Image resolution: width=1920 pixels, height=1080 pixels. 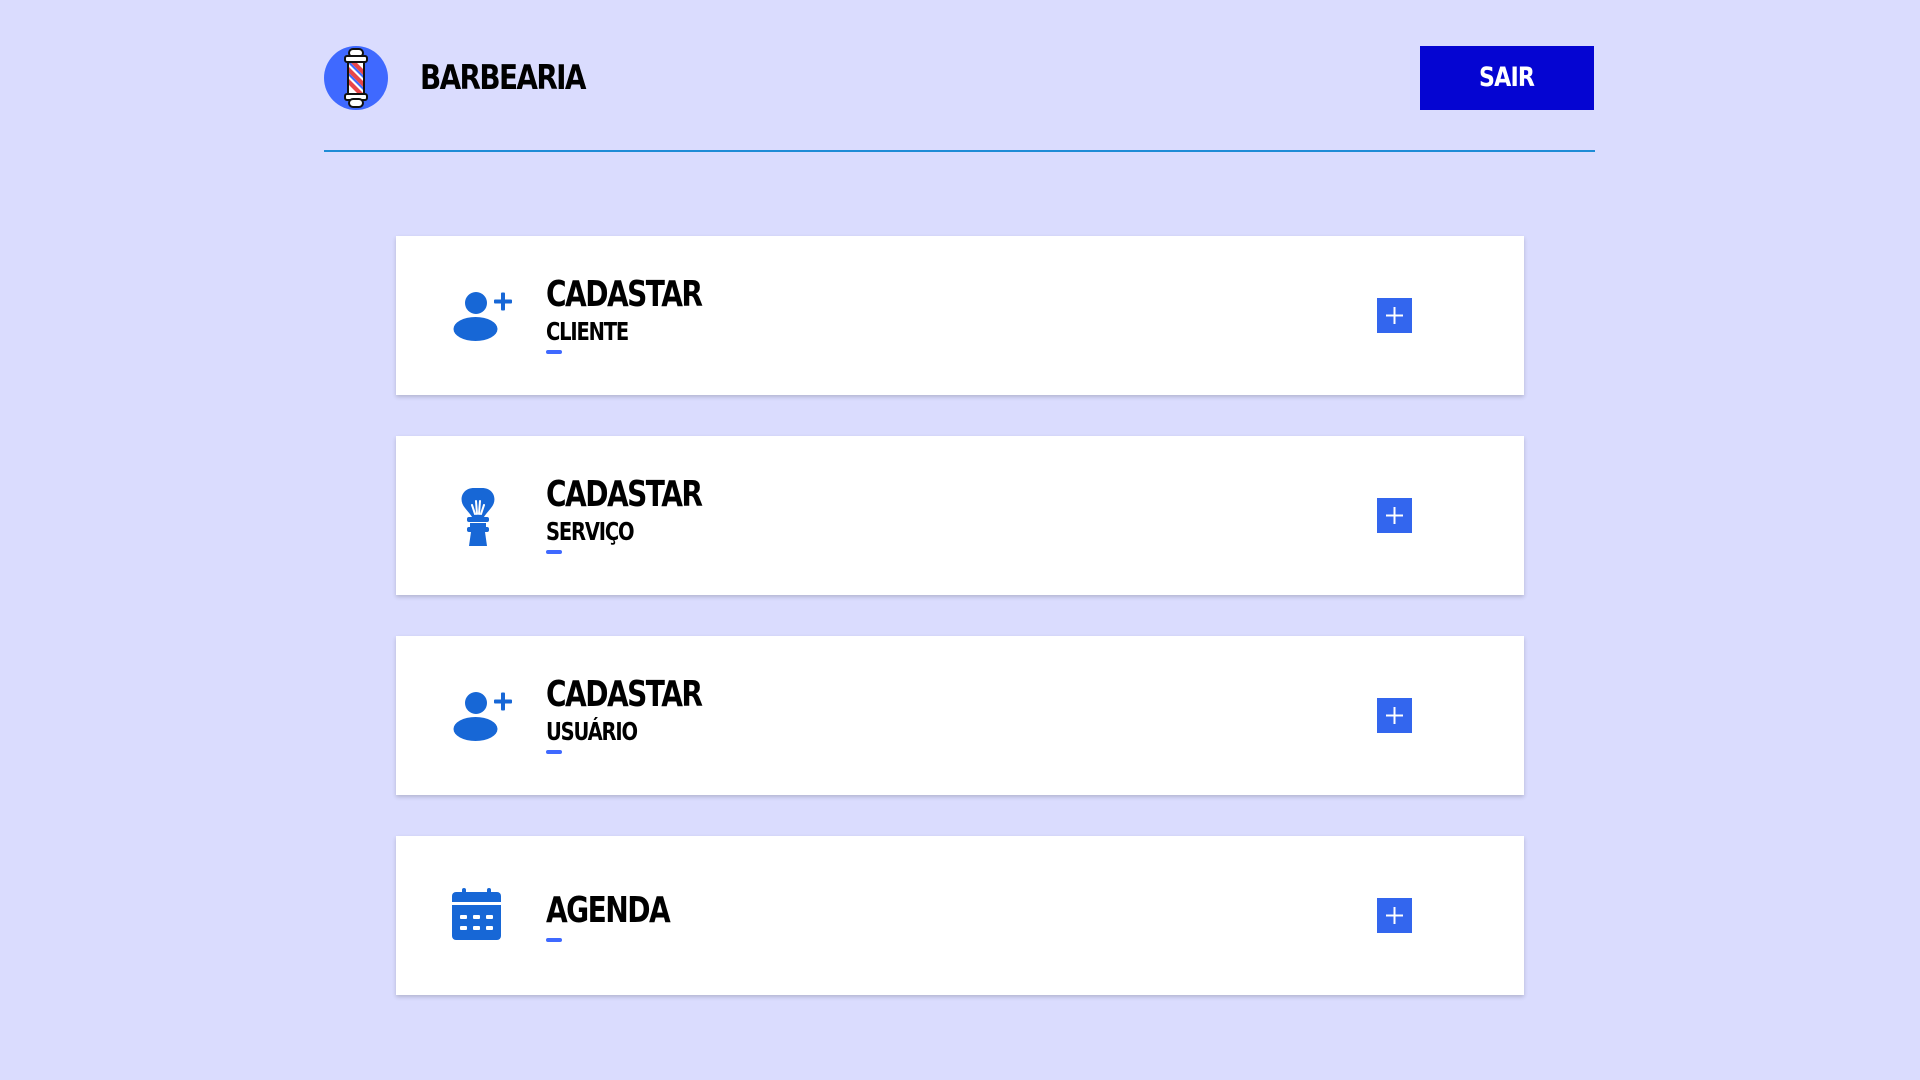 What do you see at coordinates (592, 731) in the screenshot?
I see `card-subtitle: USUÁRIO` at bounding box center [592, 731].